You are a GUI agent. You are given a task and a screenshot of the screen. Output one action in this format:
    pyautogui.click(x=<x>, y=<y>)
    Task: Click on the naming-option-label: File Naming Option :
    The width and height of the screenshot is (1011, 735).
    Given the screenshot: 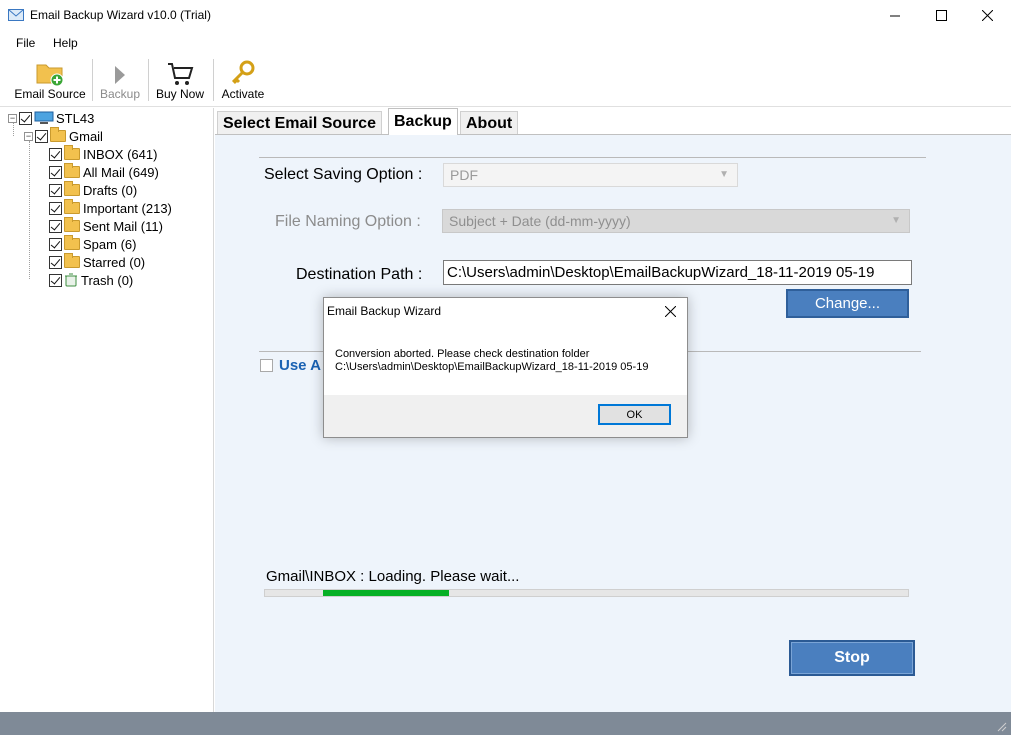 What is the action you would take?
    pyautogui.click(x=348, y=221)
    